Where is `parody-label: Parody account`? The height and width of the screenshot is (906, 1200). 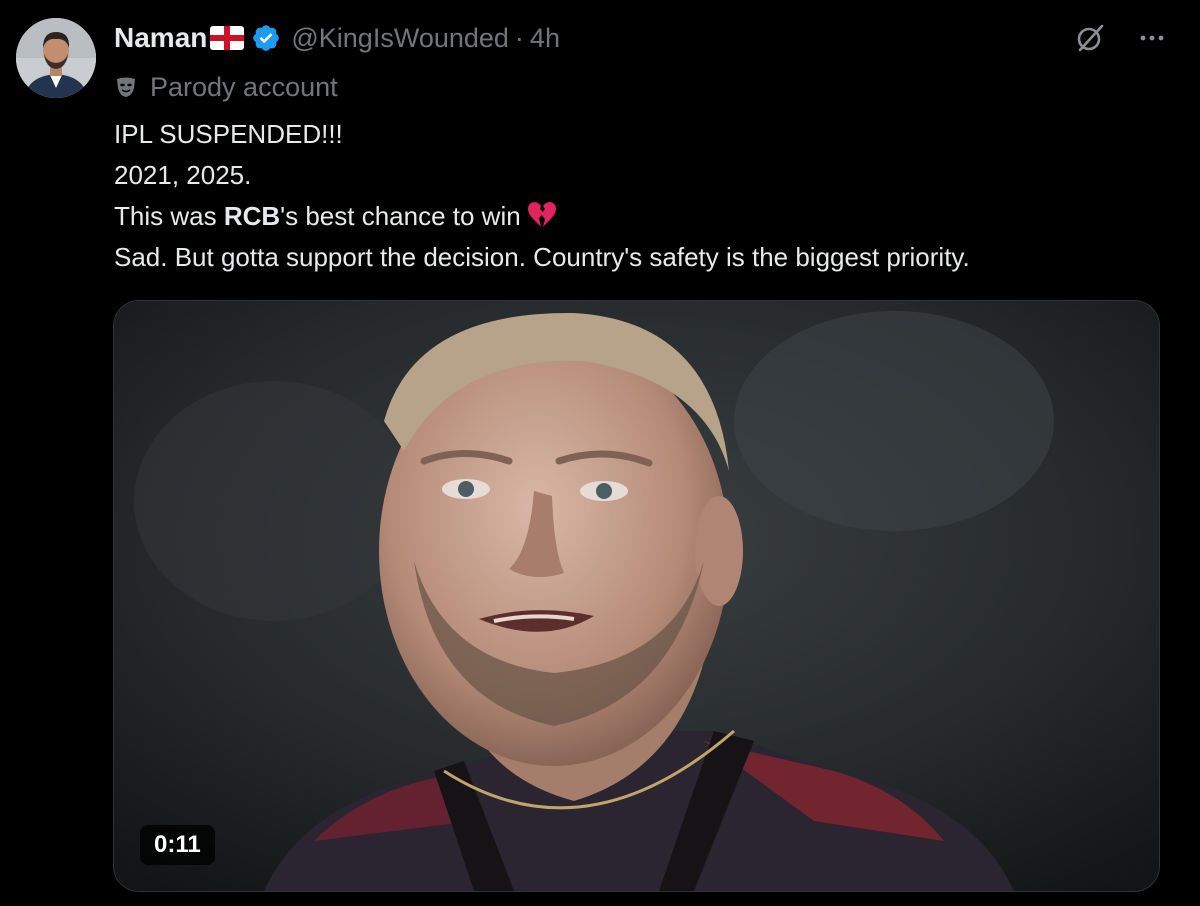
parody-label: Parody account is located at coordinates (226, 87).